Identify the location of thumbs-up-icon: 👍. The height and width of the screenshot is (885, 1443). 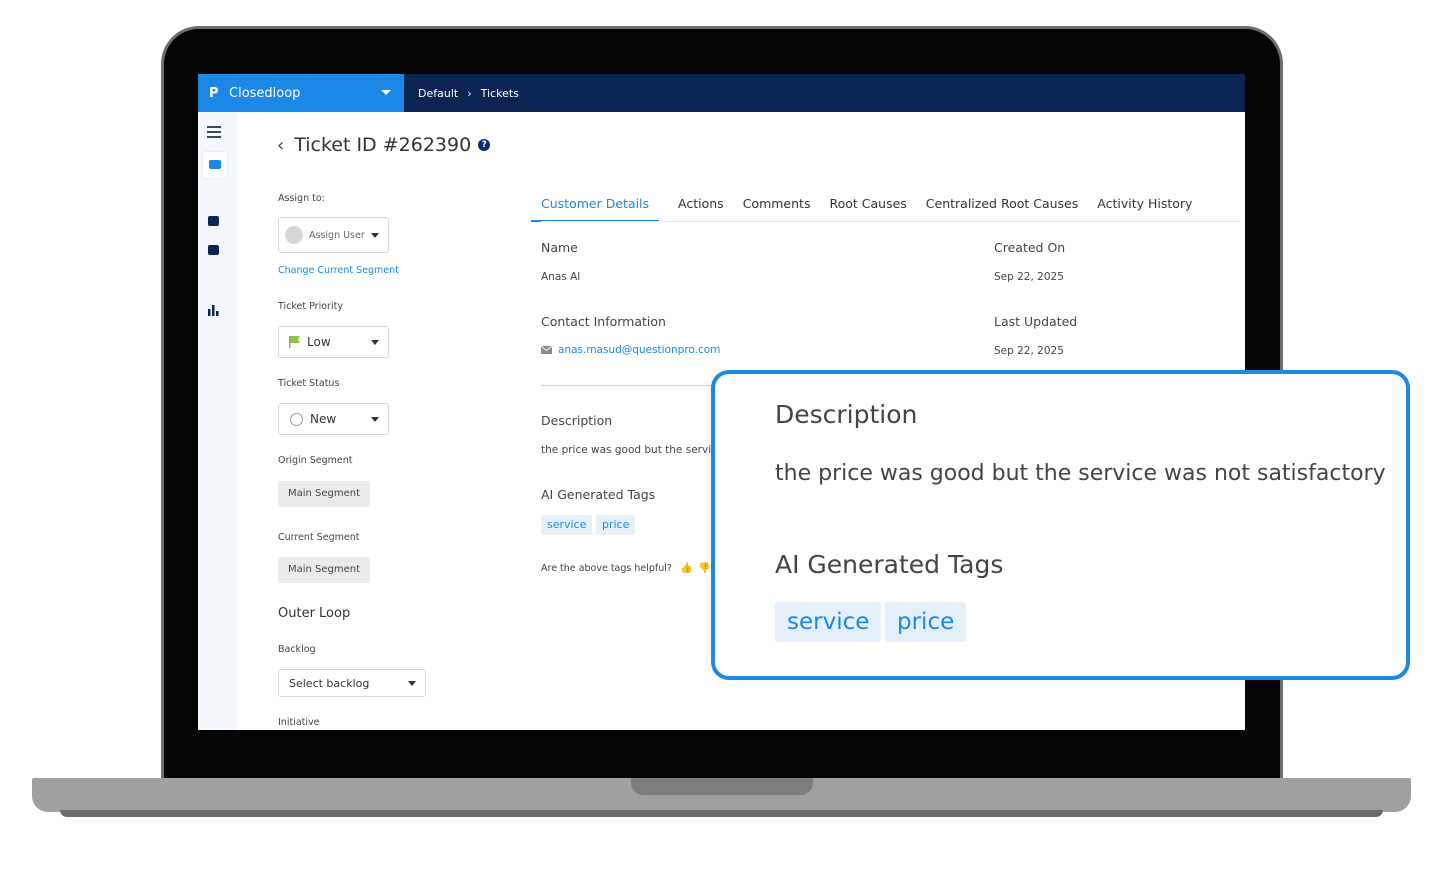
(686, 568).